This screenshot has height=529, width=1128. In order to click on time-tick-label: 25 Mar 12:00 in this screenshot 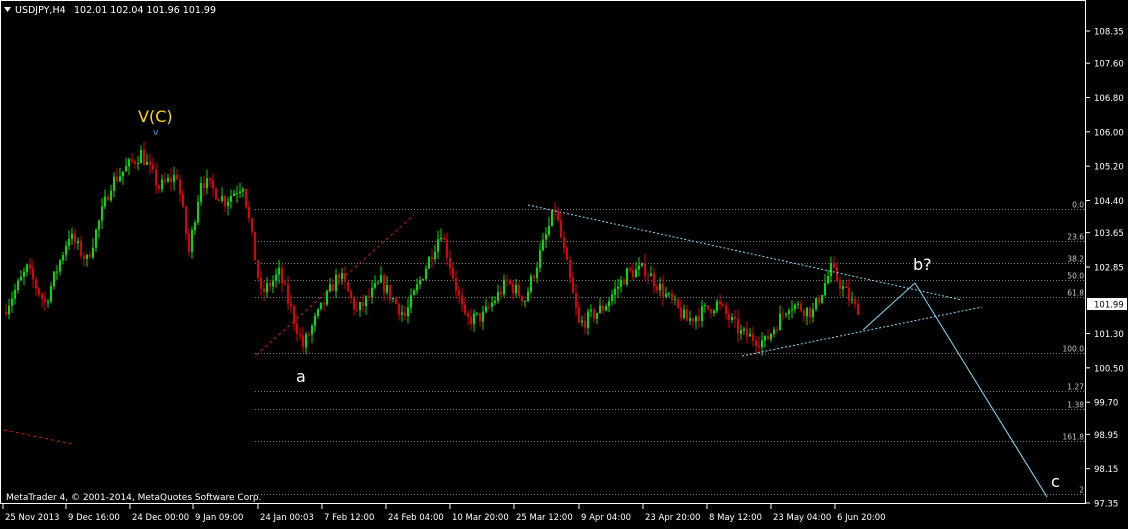, I will do `click(544, 518)`.